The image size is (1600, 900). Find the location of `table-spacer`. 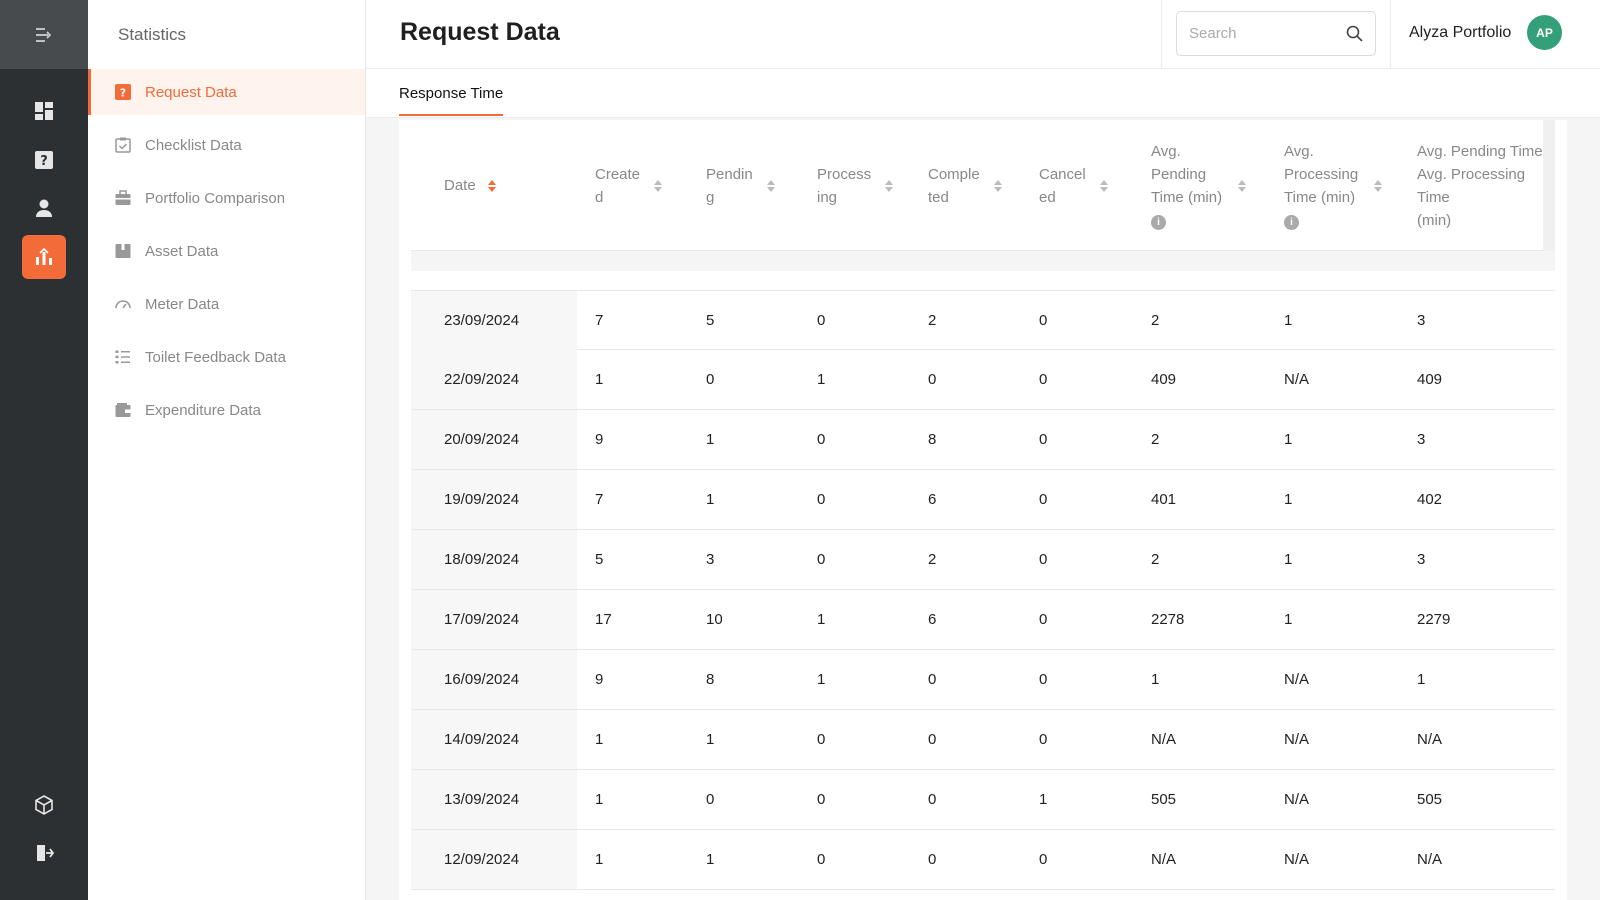

table-spacer is located at coordinates (983, 261).